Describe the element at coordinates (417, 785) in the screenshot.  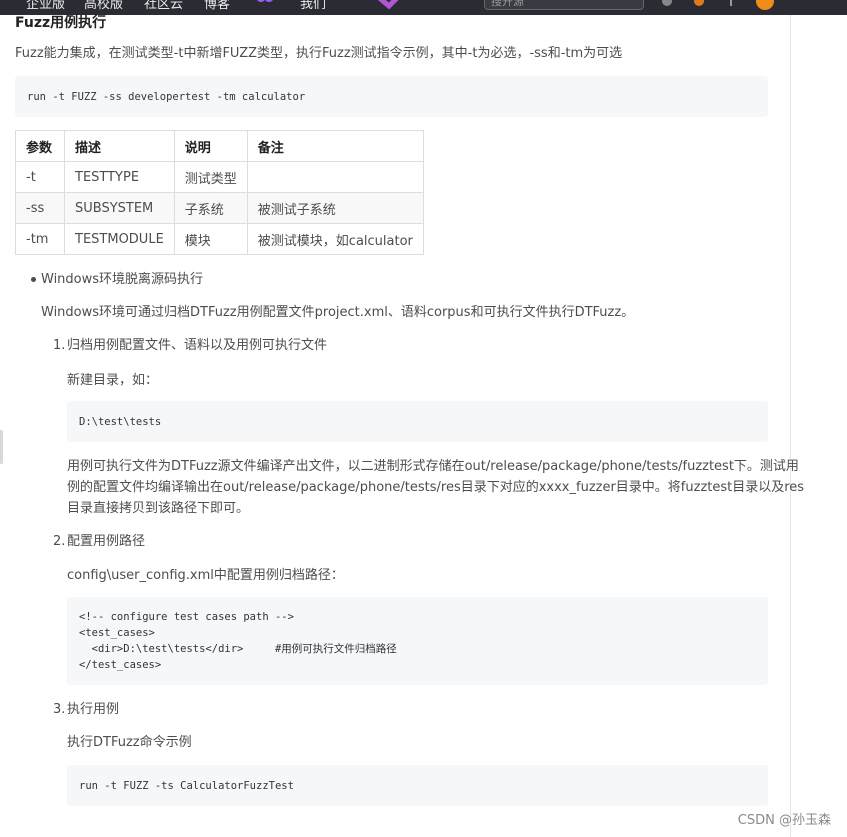
I see `code-block-run-command: run -t FUZZ -ts CalculatorFuzzTest` at that location.